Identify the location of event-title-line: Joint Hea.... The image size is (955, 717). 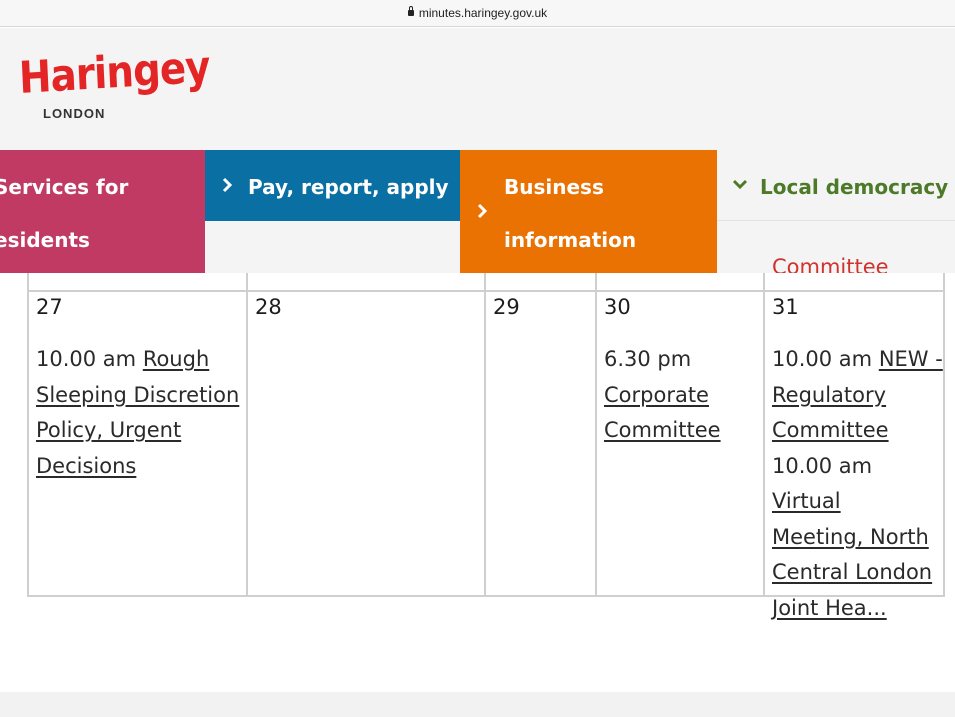
(829, 607).